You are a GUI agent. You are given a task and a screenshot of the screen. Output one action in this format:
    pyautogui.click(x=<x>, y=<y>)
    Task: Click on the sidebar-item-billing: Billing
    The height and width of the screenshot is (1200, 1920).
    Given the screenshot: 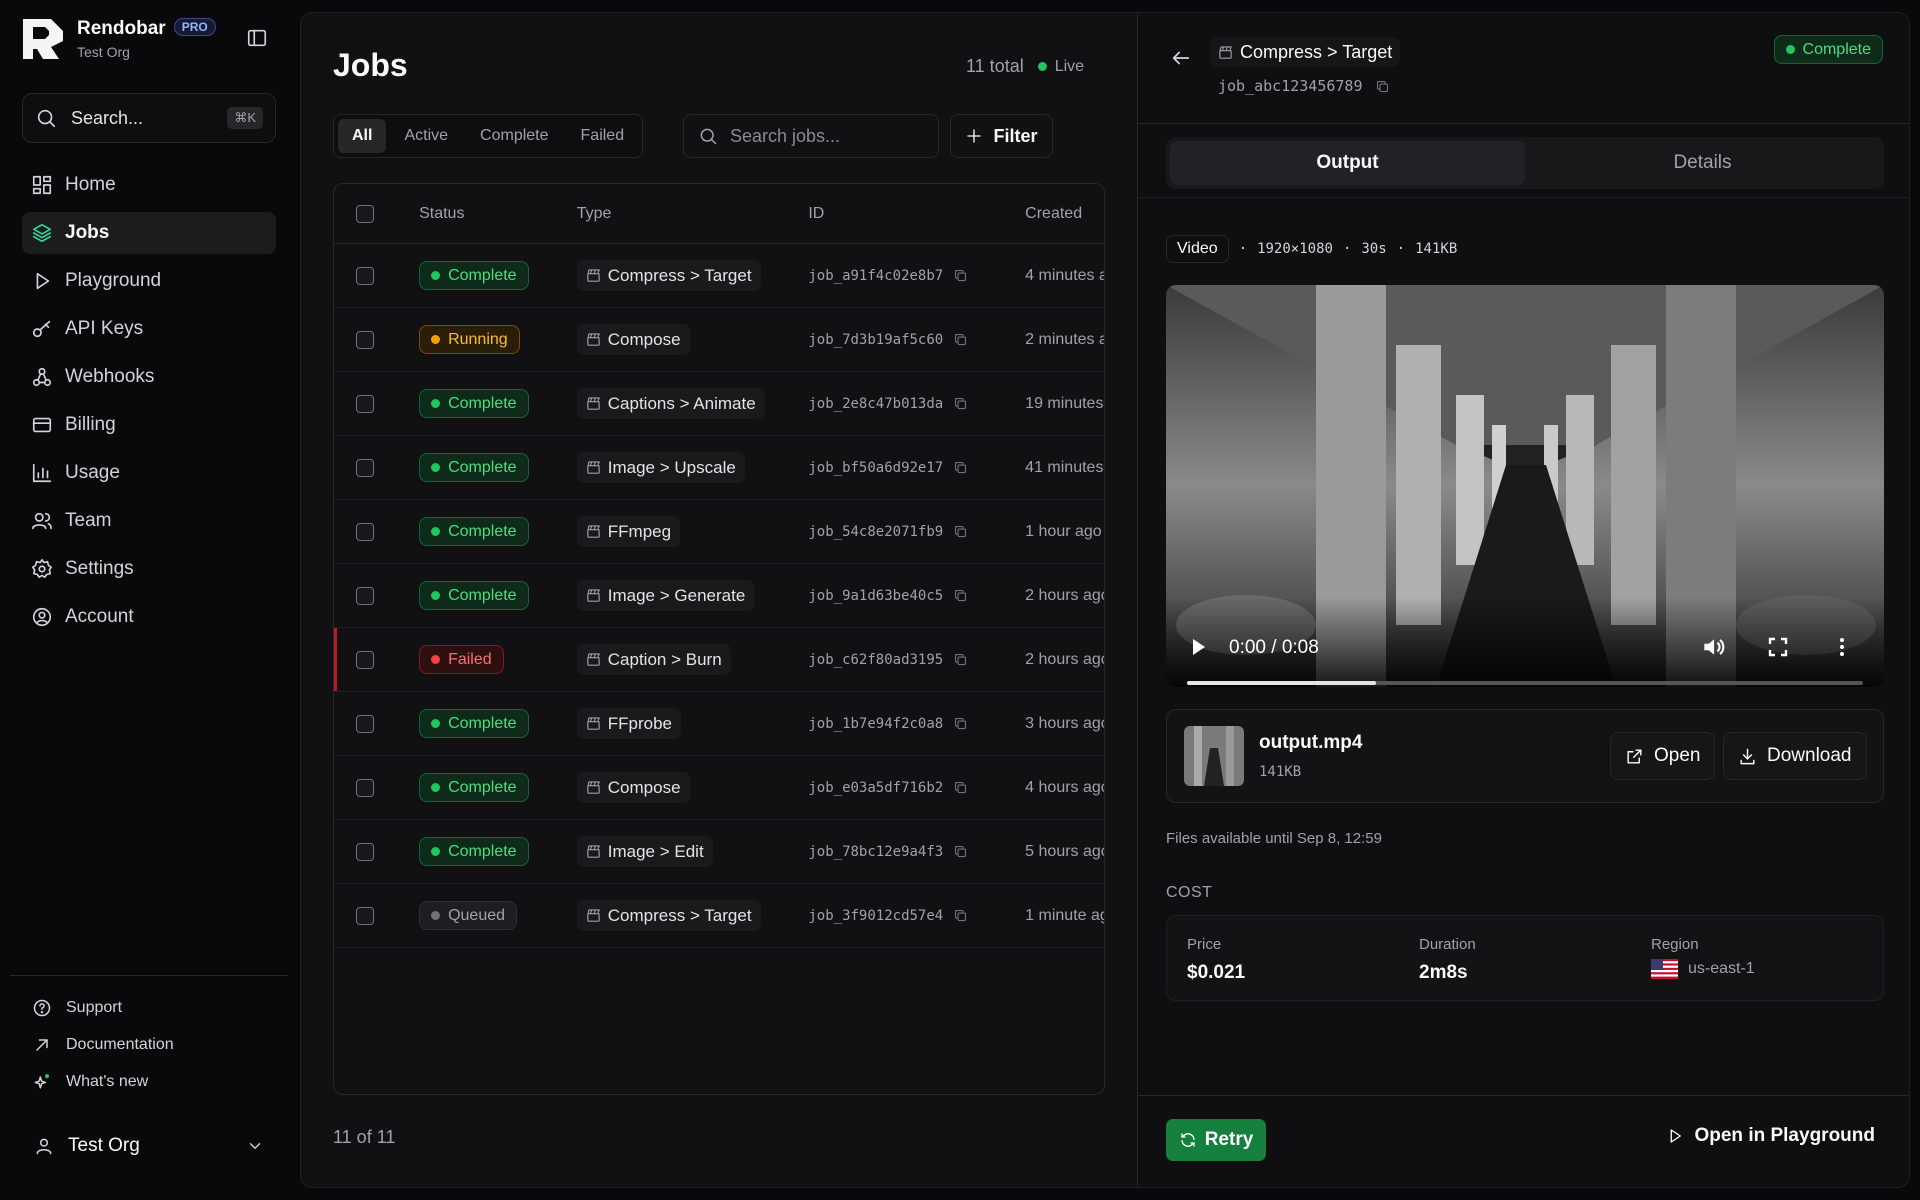 What is the action you would take?
    pyautogui.click(x=149, y=425)
    